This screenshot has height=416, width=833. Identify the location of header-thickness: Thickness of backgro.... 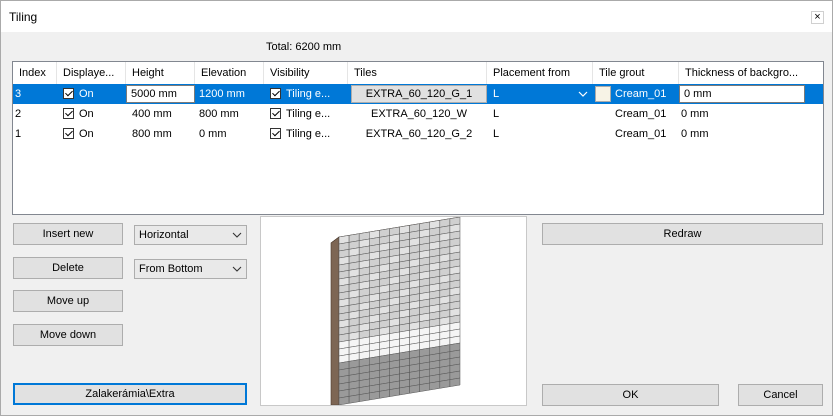
(751, 73).